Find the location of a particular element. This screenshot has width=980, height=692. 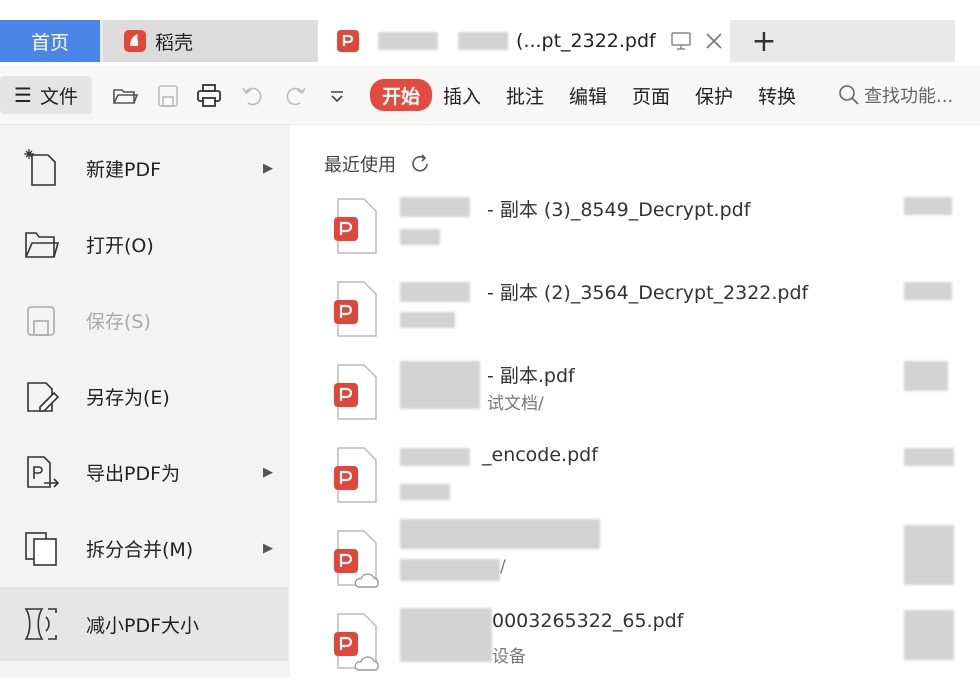

new-file-icon is located at coordinates (40, 167).